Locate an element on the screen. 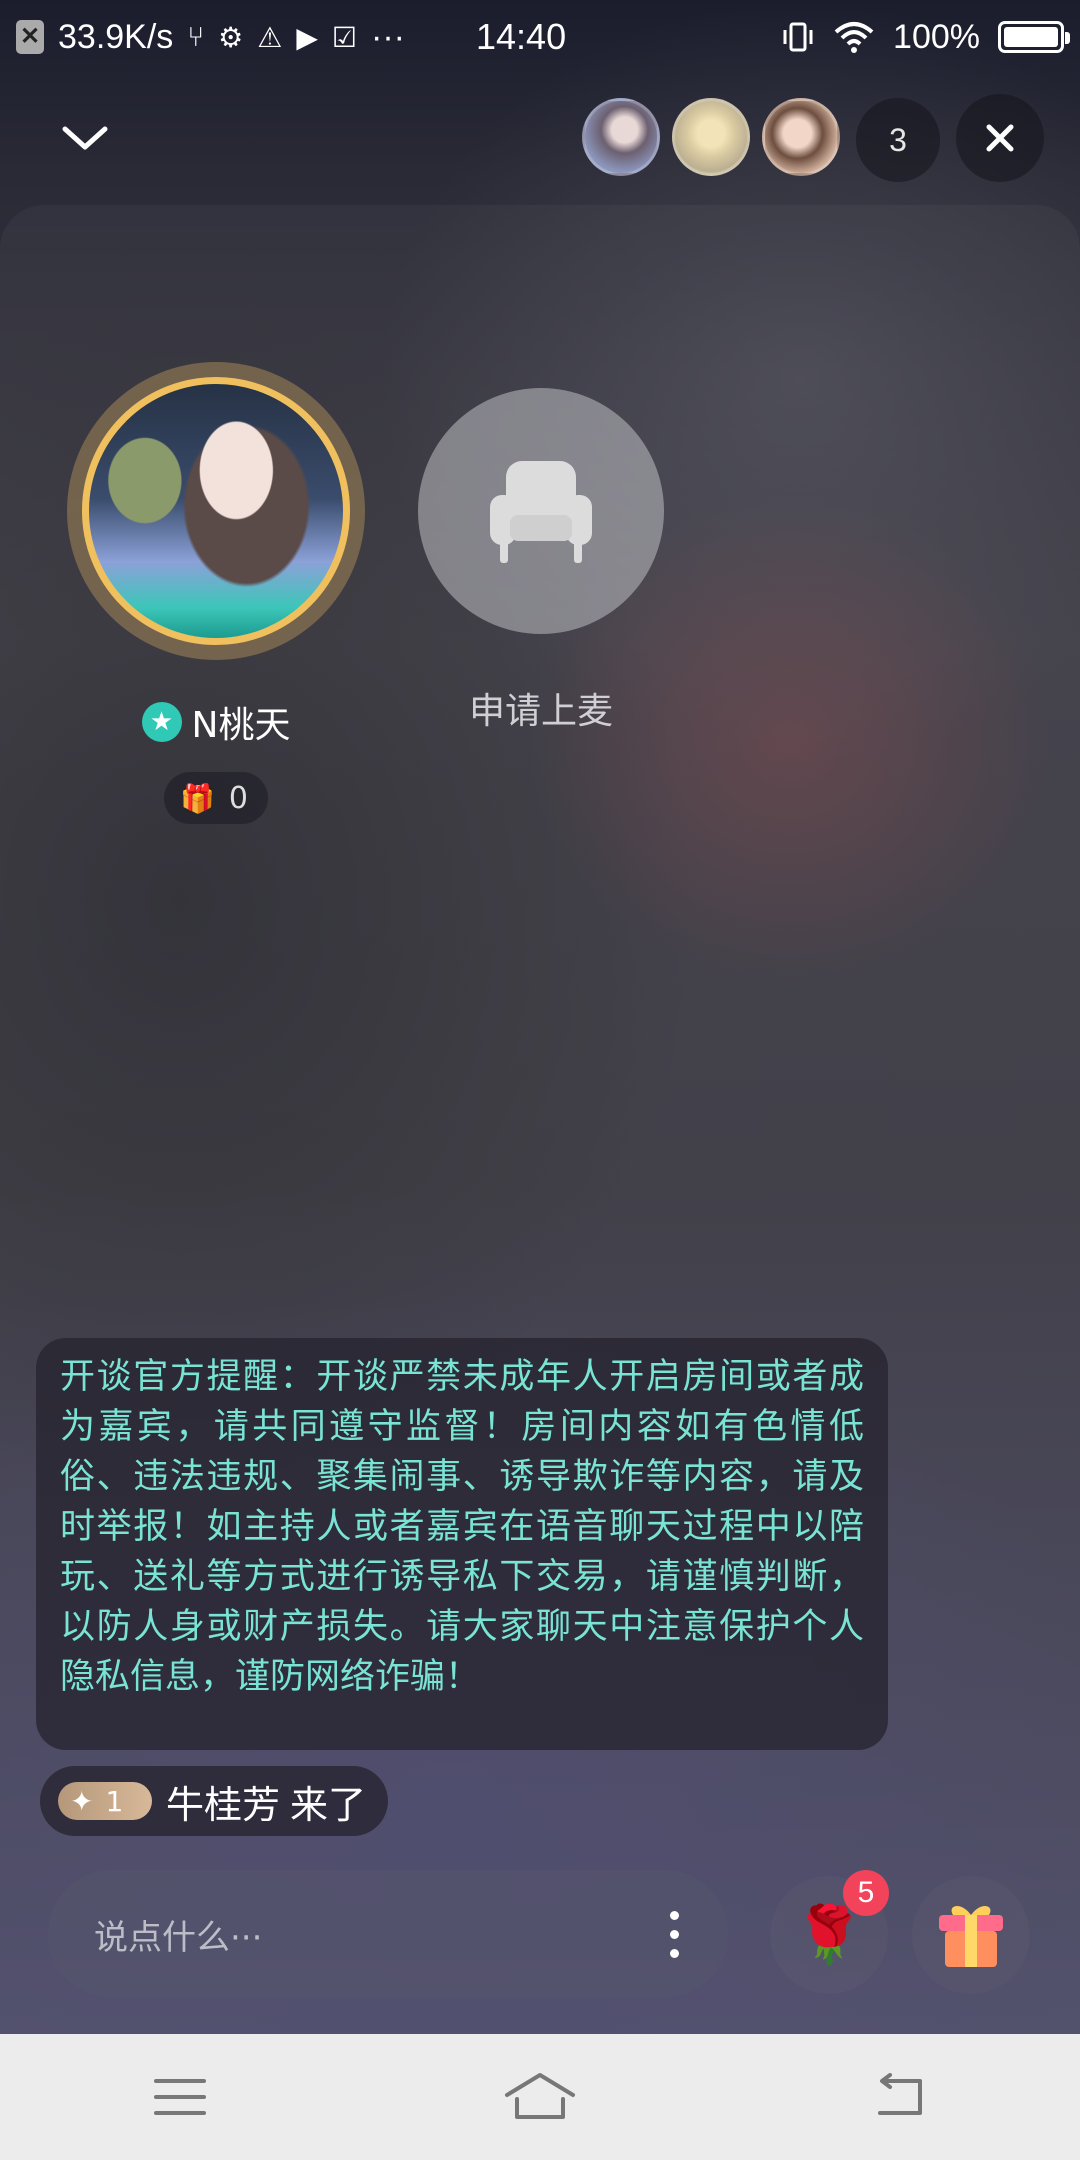  host-avatar-ring is located at coordinates (216, 511).